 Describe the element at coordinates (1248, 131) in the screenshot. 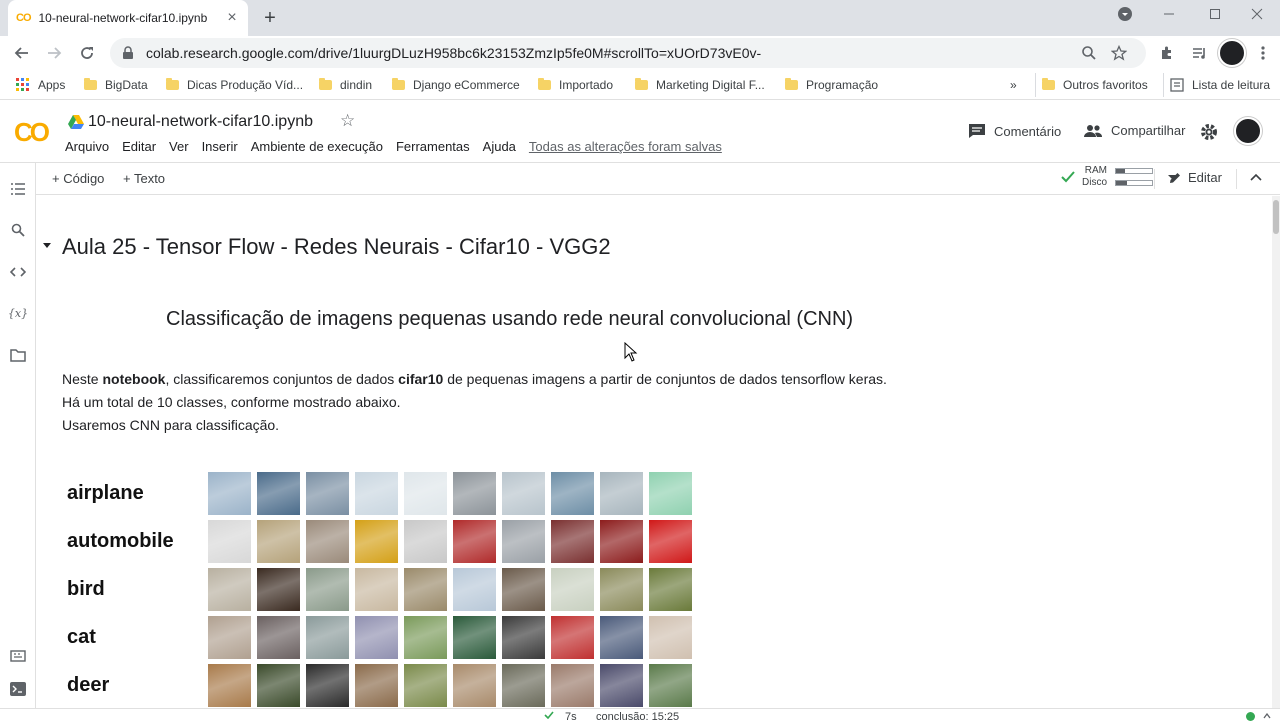

I see `user-avatar` at that location.